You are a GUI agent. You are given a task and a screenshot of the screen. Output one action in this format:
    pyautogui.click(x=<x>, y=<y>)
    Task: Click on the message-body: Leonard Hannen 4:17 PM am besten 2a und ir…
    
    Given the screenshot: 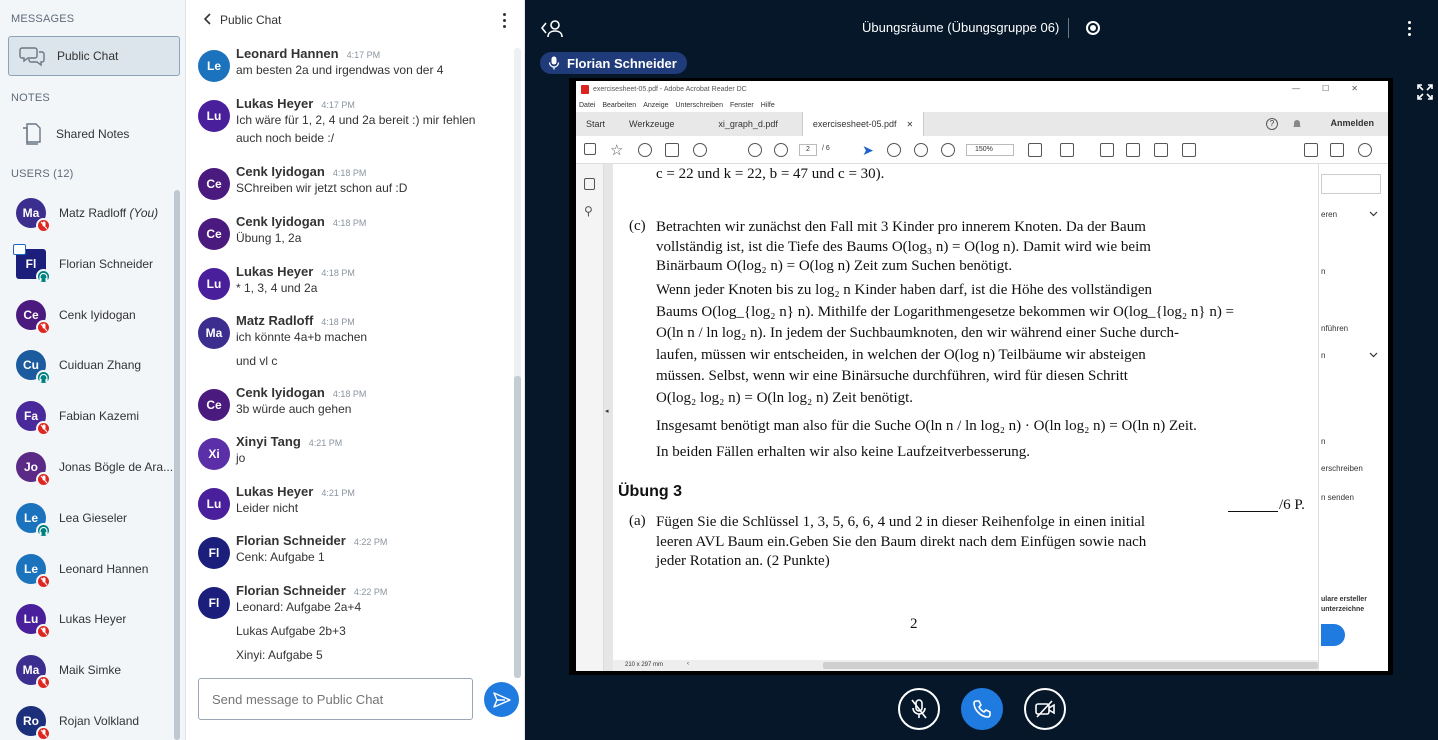 What is the action you would take?
    pyautogui.click(x=372, y=62)
    